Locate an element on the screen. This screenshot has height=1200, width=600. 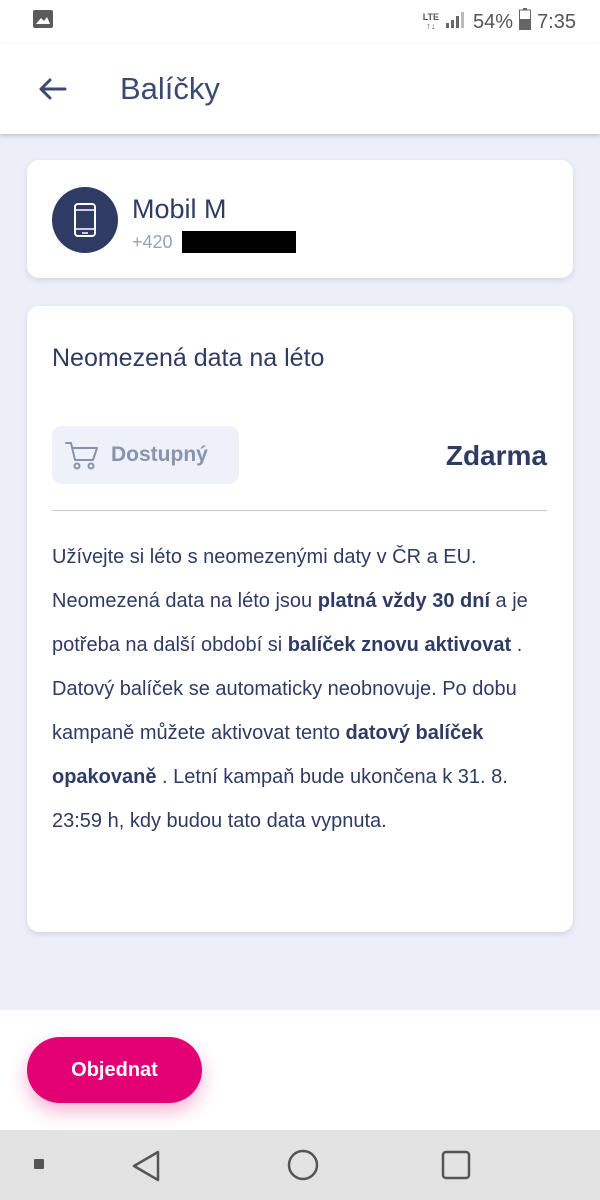
network-type: LTE ↑↓ is located at coordinates (431, 22).